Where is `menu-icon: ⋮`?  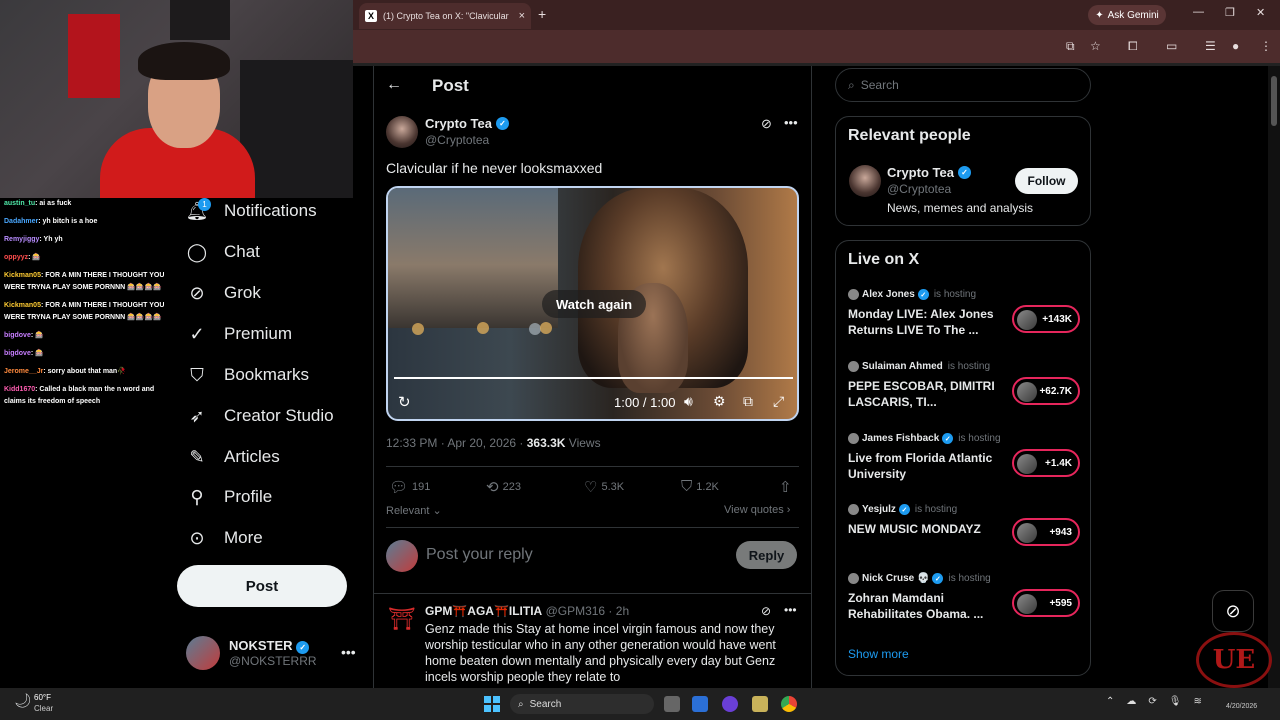
menu-icon: ⋮ is located at coordinates (1266, 46).